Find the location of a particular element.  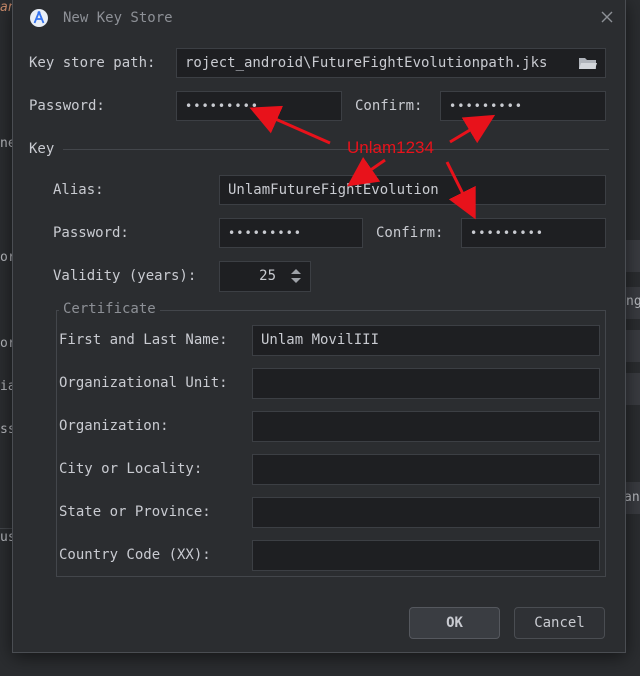

spinner-arrows-icon is located at coordinates (296, 276).